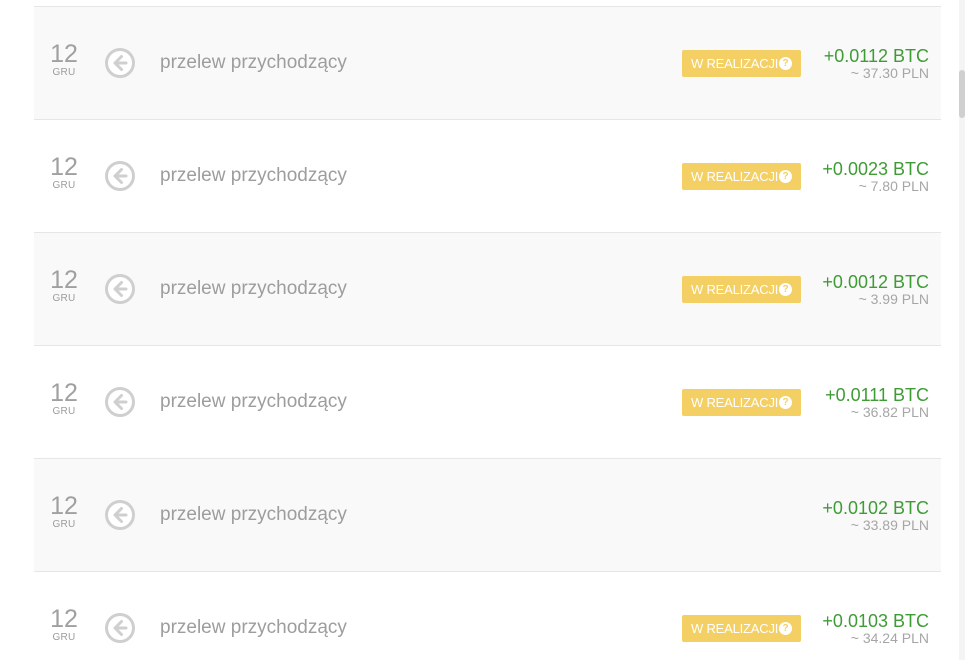 This screenshot has width=965, height=660. Describe the element at coordinates (875, 621) in the screenshot. I see `amount-btc: +0.0103 BTC` at that location.